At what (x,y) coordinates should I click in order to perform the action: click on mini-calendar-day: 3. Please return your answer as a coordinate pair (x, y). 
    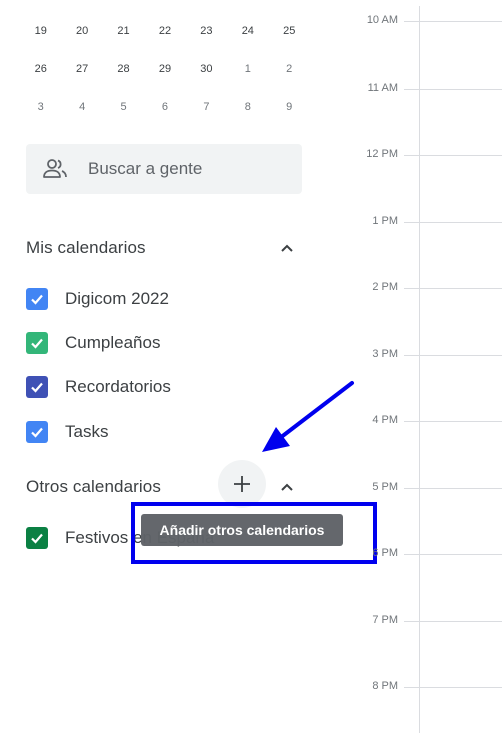
    Looking at the image, I should click on (40, 107).